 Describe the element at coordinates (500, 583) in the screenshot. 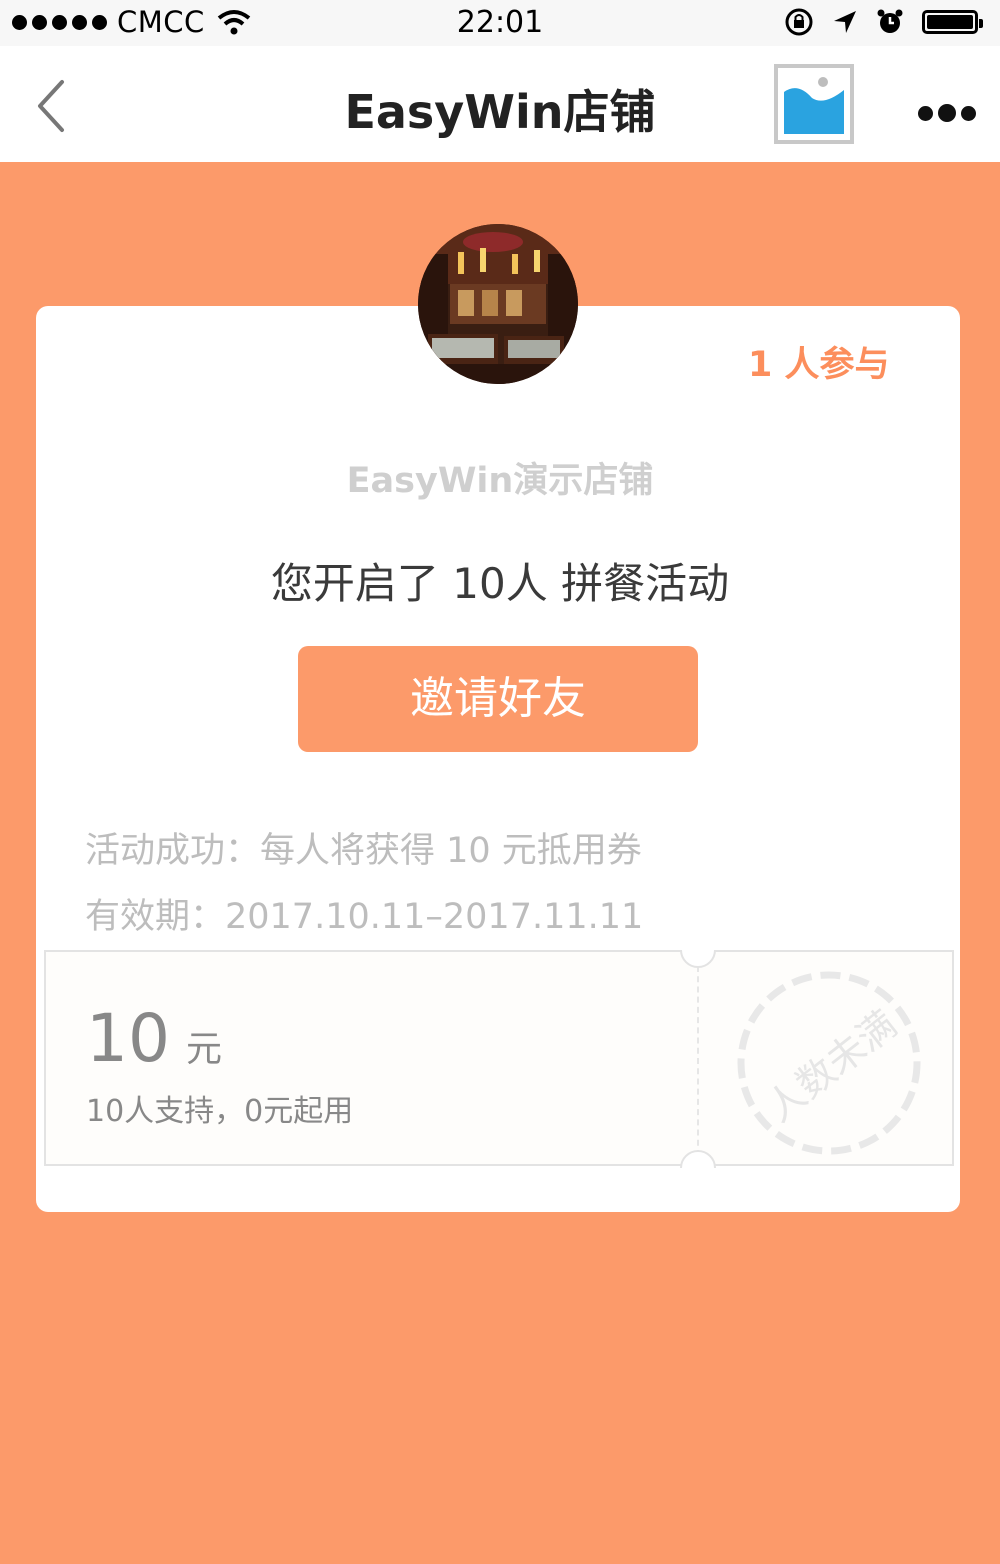

I see `activity-status-text: 您开启了 10人 拼餐活动` at that location.